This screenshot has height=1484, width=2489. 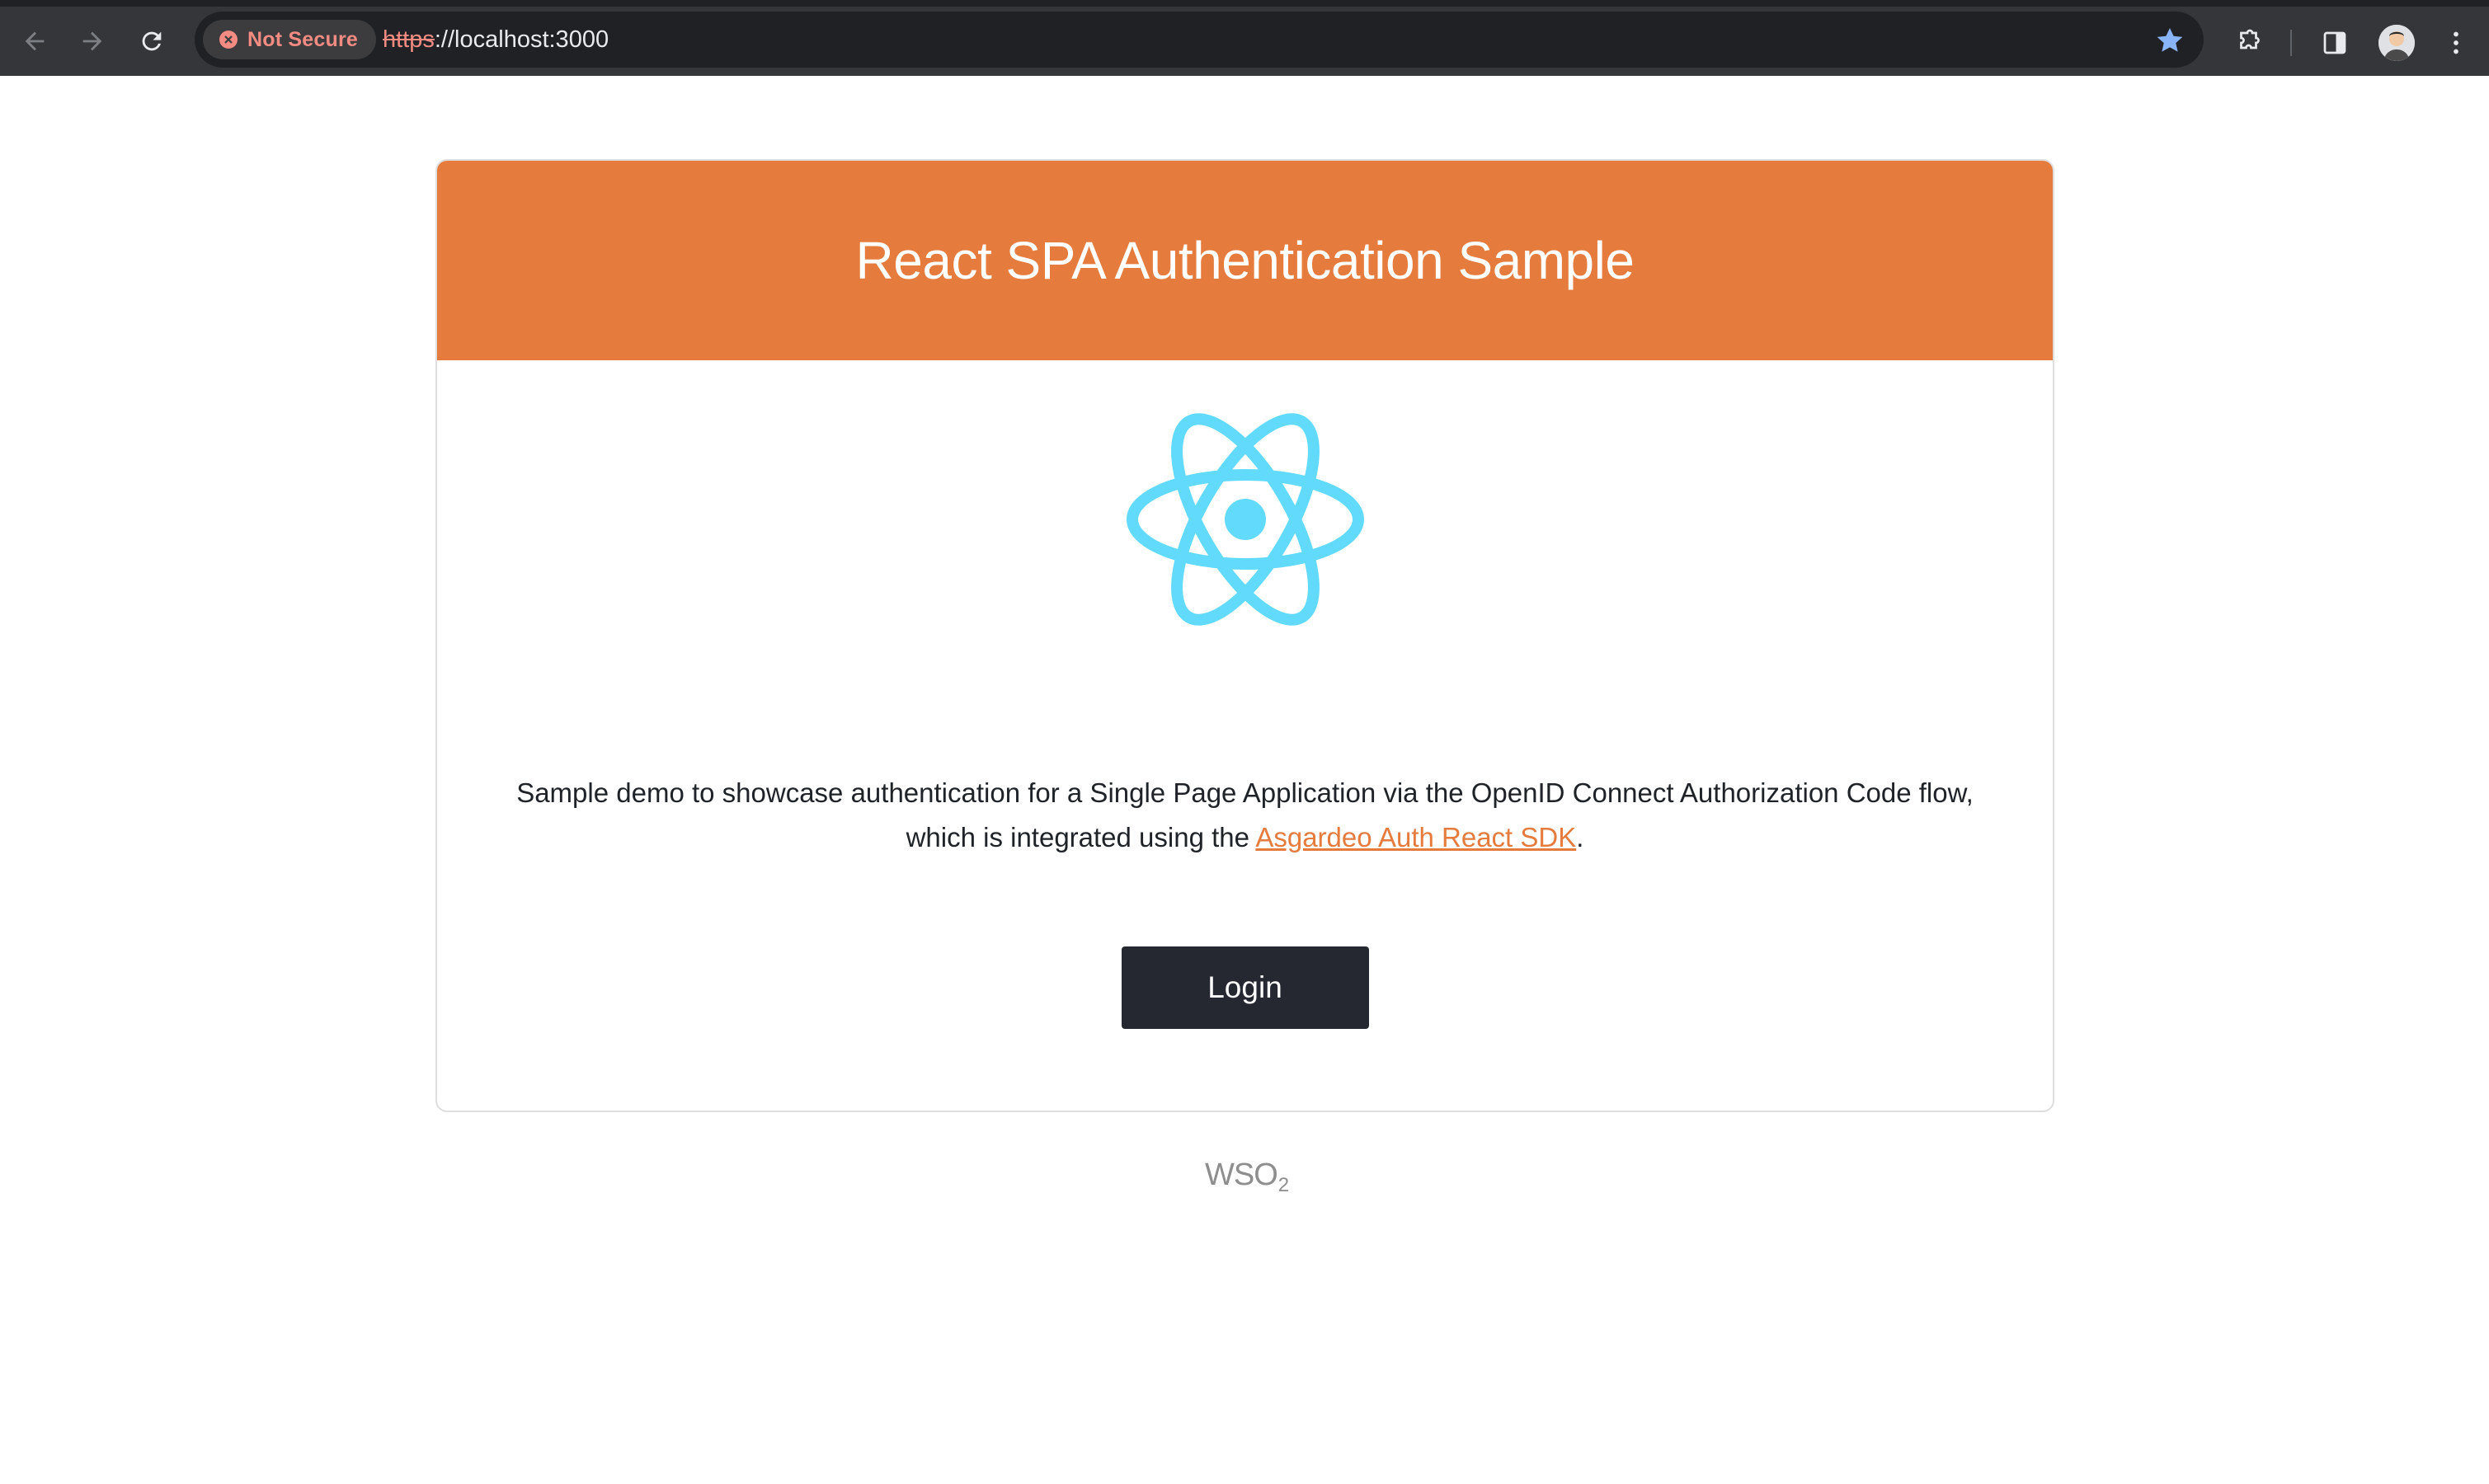 I want to click on browser-menu-button, so click(x=2456, y=43).